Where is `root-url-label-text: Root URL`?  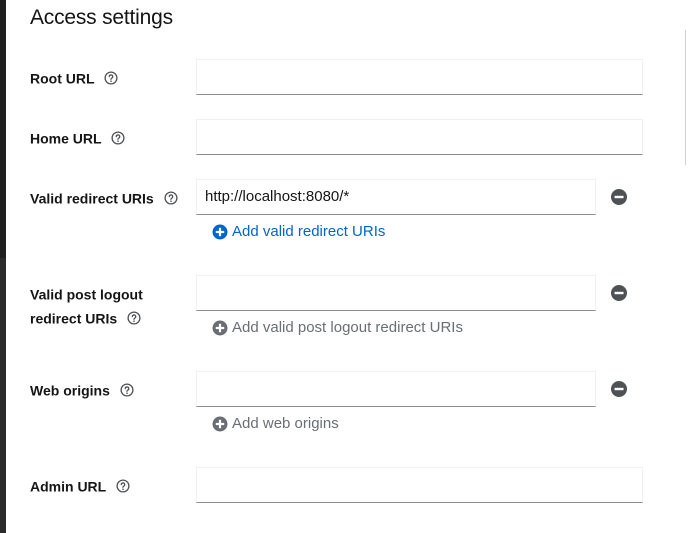 root-url-label-text: Root URL is located at coordinates (62, 78).